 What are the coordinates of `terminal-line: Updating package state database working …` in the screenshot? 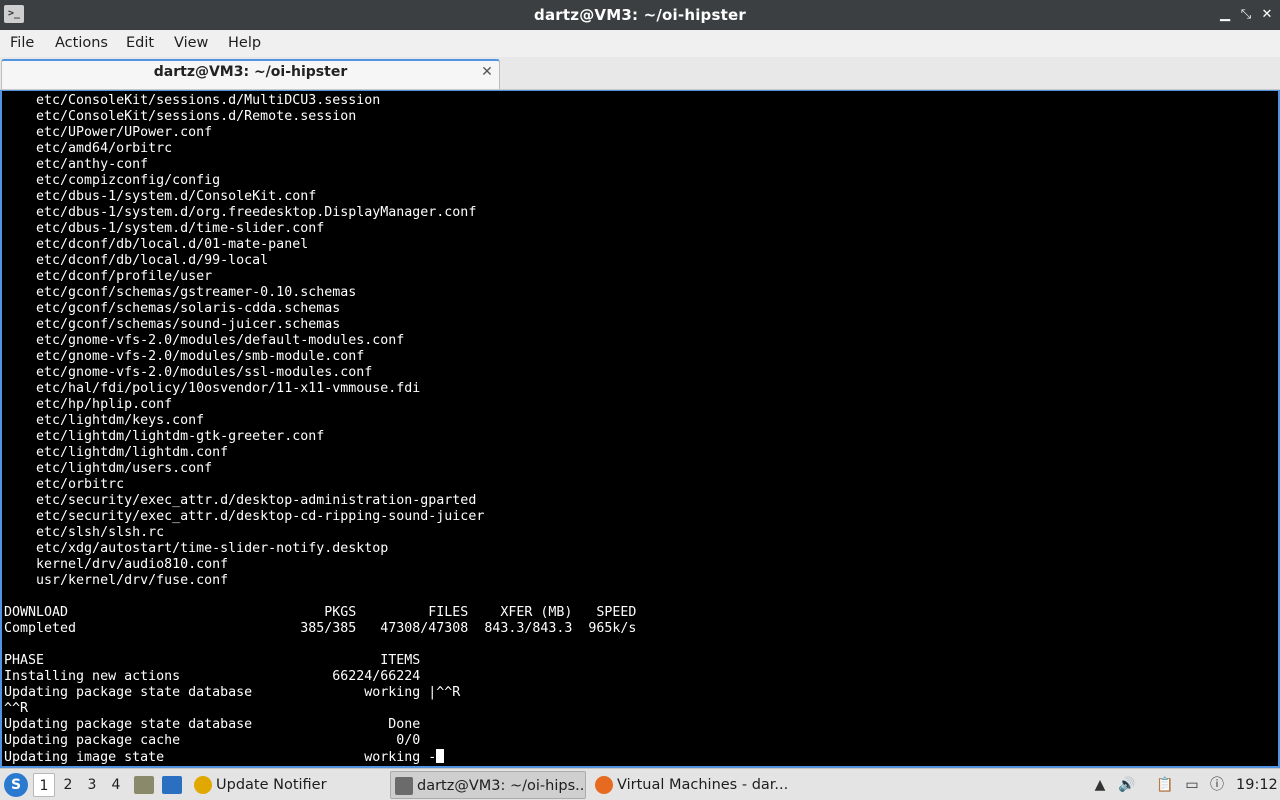 It's located at (232, 692).